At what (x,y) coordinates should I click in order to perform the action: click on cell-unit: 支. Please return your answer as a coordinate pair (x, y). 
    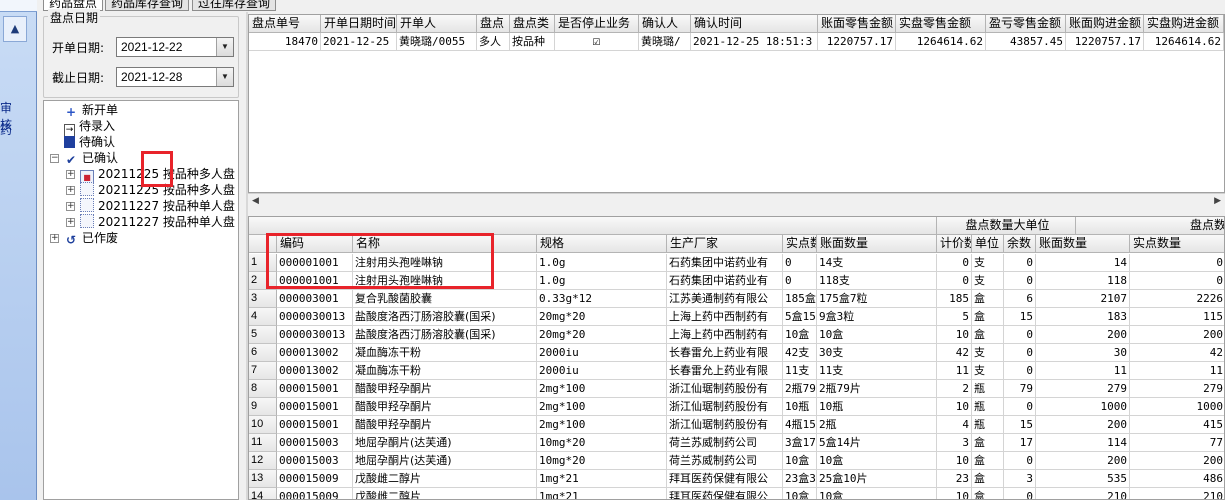
    Looking at the image, I should click on (988, 281).